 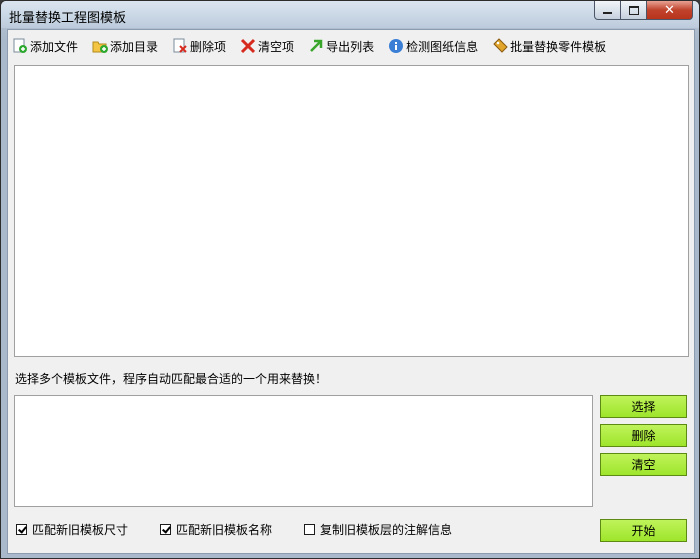 I want to click on match-name-checkbox: 匹配新旧模板名称, so click(x=216, y=529).